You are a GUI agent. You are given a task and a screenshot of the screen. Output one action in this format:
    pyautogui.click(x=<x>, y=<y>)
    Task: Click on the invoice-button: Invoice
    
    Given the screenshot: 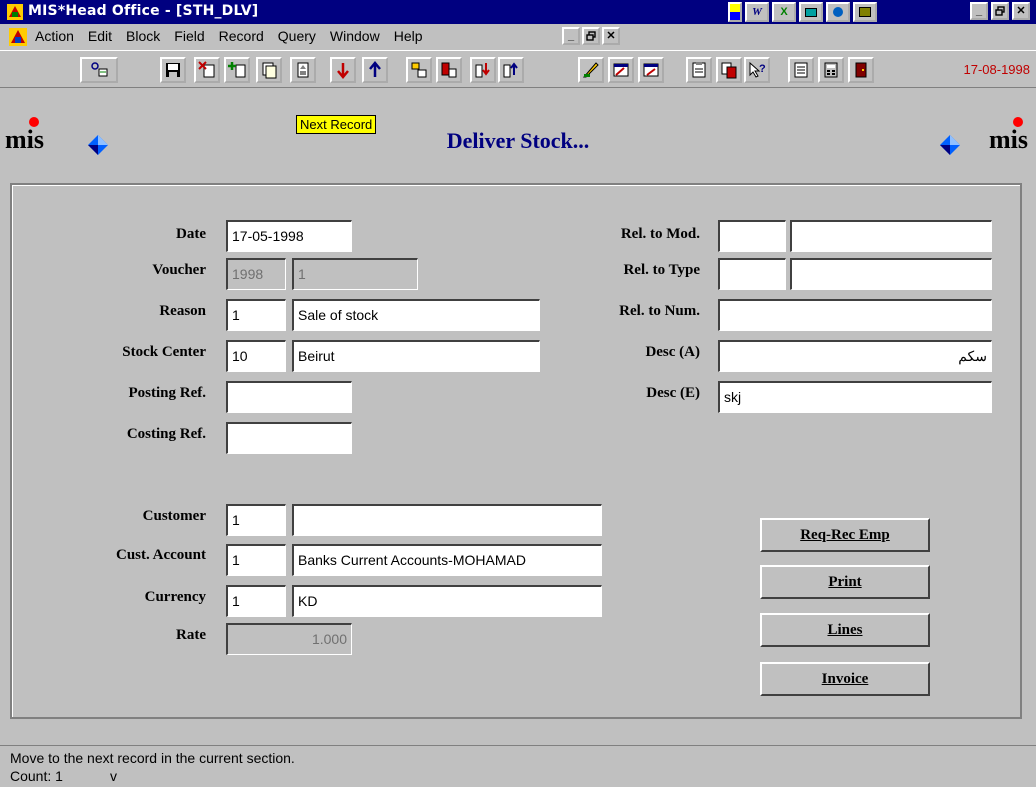 What is the action you would take?
    pyautogui.click(x=845, y=679)
    